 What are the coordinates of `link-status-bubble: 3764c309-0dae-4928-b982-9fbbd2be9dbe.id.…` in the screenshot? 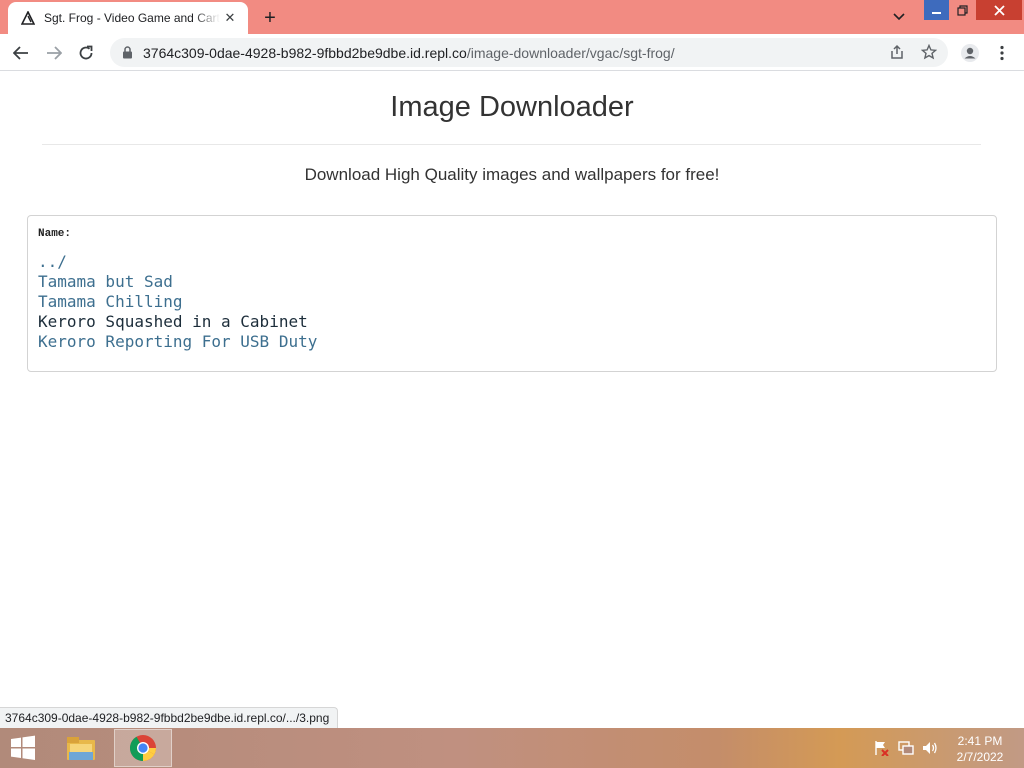 It's located at (169, 717).